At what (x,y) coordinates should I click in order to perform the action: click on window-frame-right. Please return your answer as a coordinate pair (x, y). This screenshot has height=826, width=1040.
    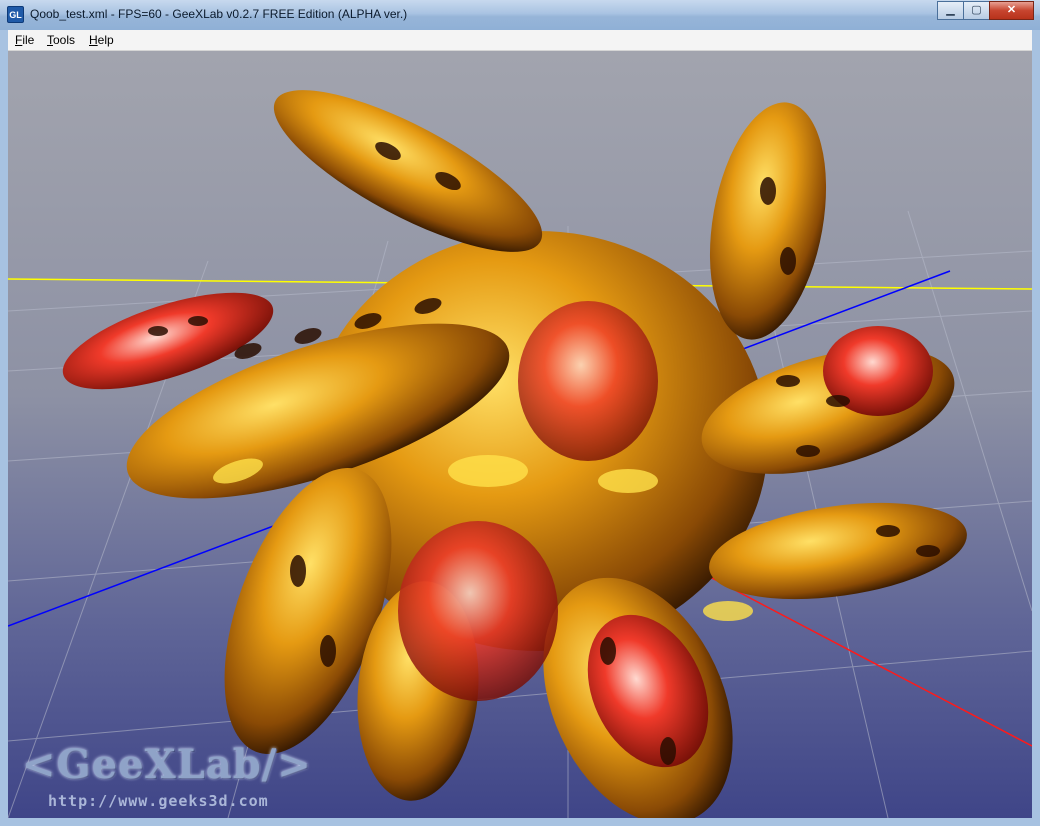
    Looking at the image, I should click on (1036, 428).